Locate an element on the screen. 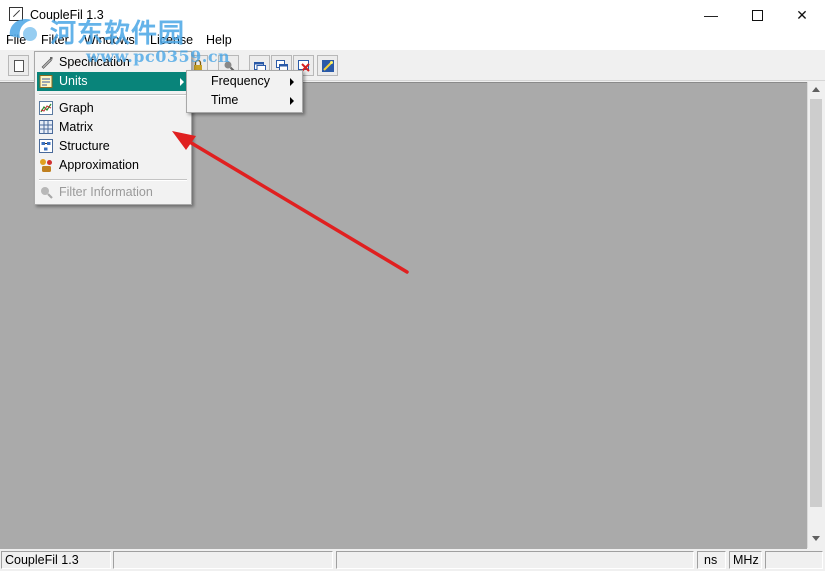 The width and height of the screenshot is (825, 571). info-search-icon is located at coordinates (47, 193).